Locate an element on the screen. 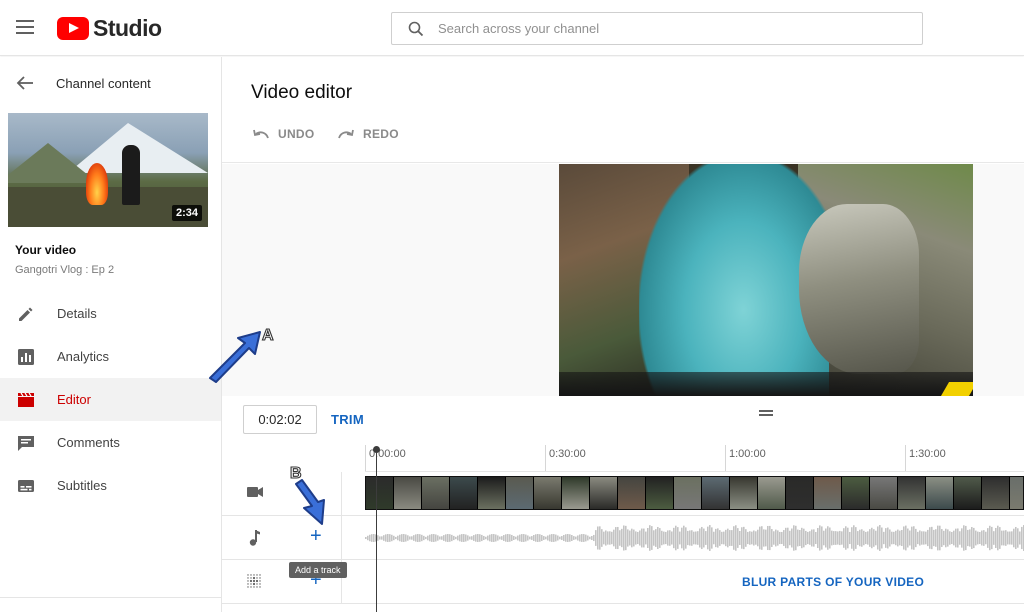 The height and width of the screenshot is (612, 1024). search-icon is located at coordinates (416, 28).